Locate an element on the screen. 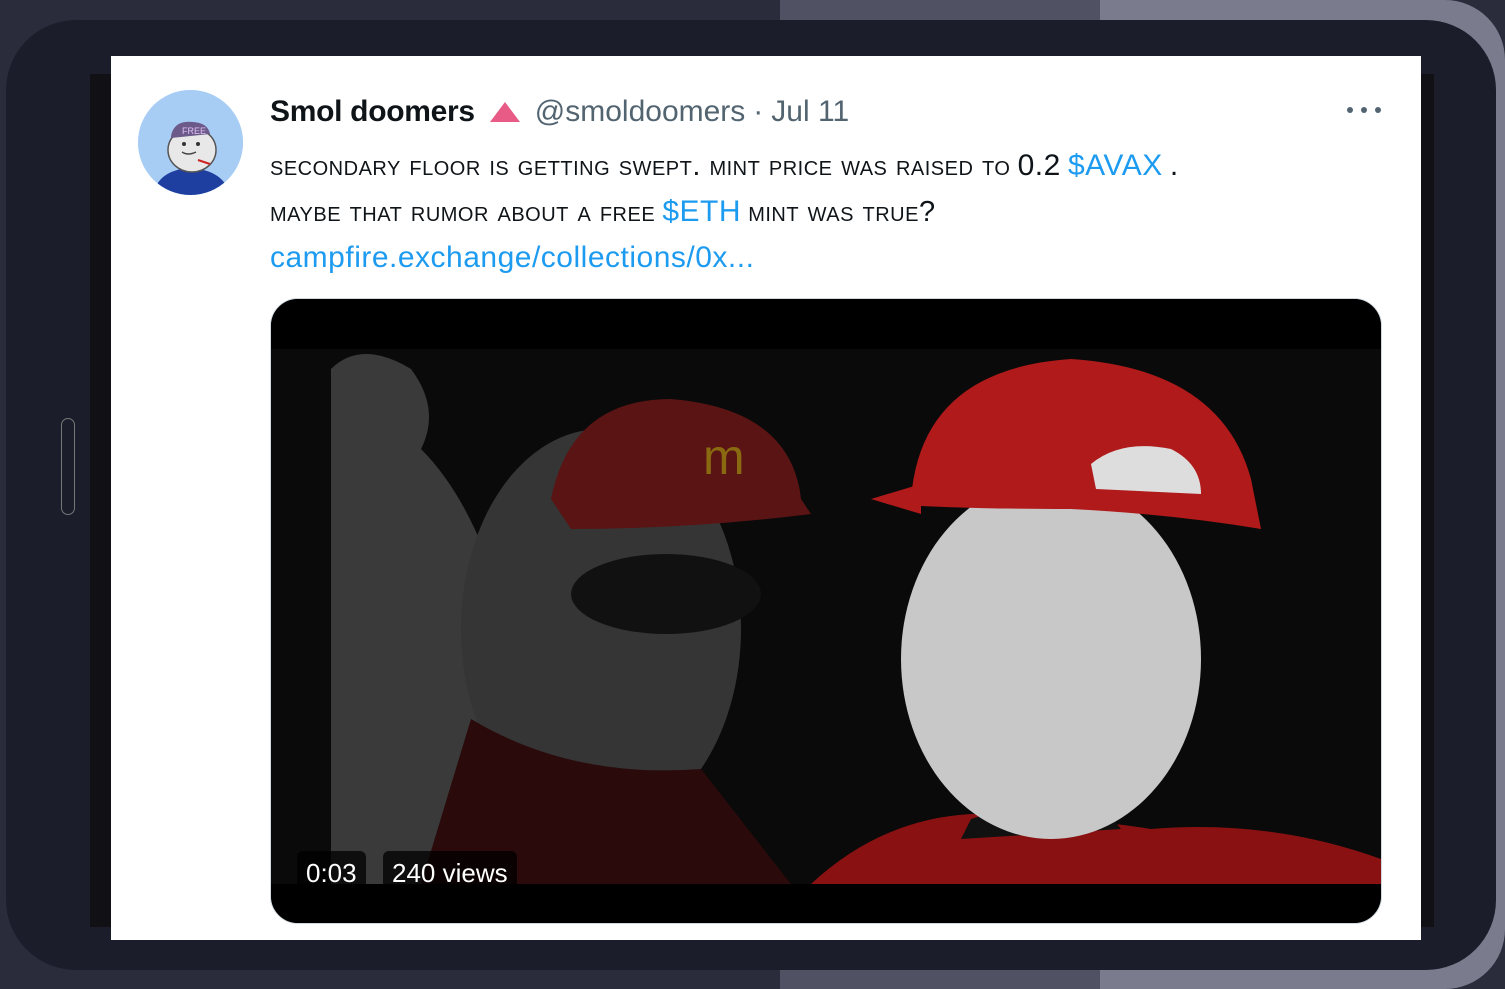 The image size is (1505, 989). device-side-button is located at coordinates (68, 466).